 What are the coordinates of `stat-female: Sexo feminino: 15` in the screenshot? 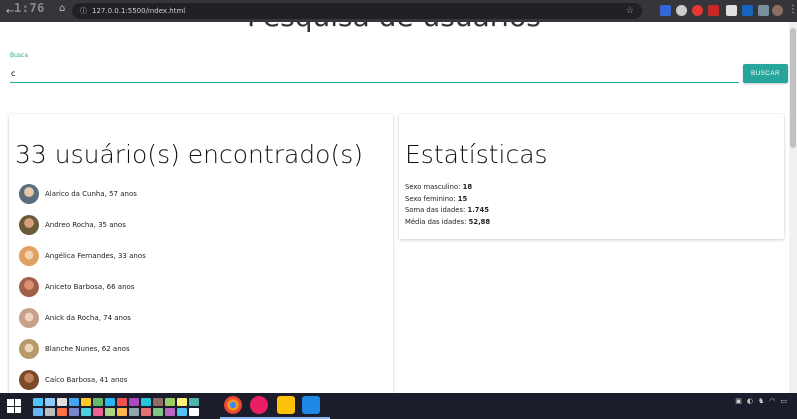 It's located at (447, 200).